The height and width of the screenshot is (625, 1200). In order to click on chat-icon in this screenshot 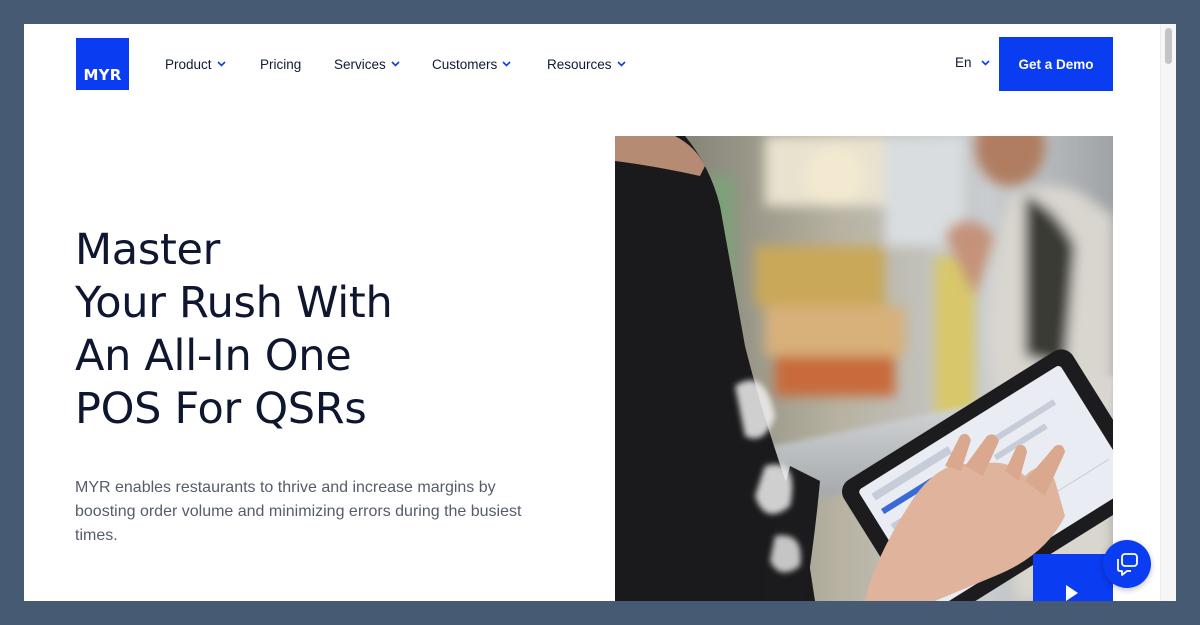, I will do `click(1127, 564)`.